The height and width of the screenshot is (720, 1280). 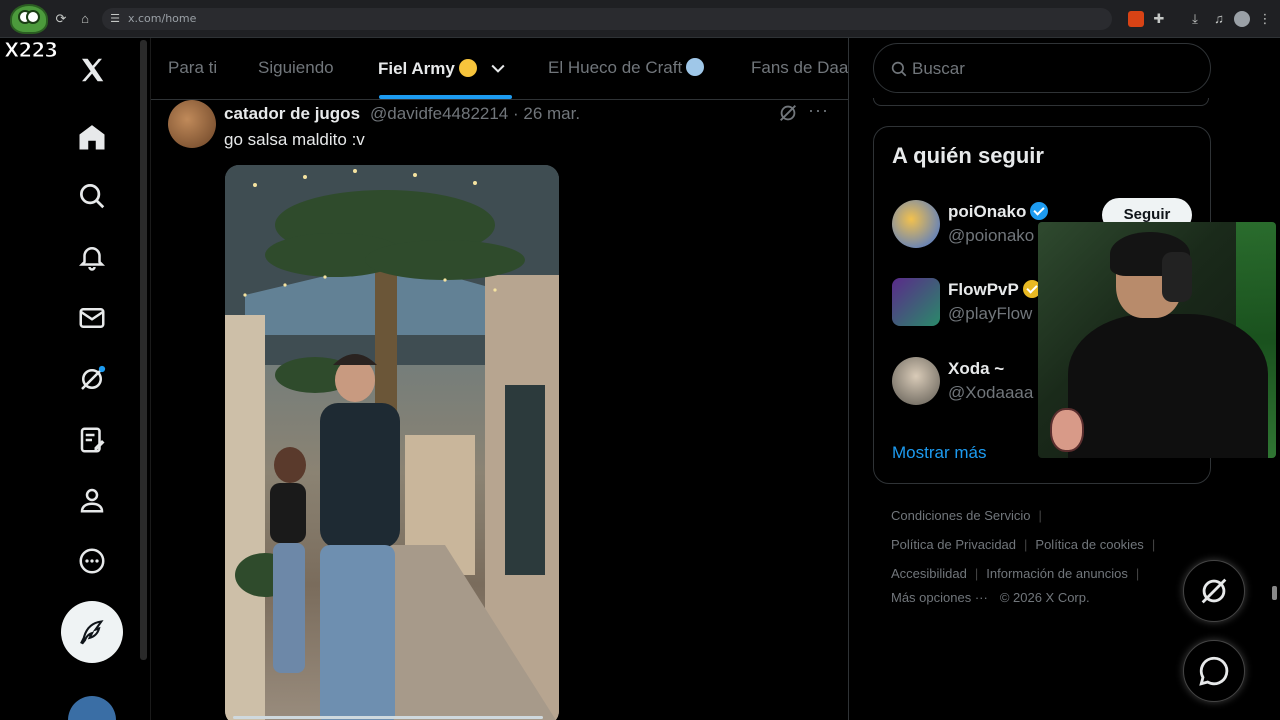 I want to click on extensions-puzzle-icon: ✚, so click(x=1159, y=19).